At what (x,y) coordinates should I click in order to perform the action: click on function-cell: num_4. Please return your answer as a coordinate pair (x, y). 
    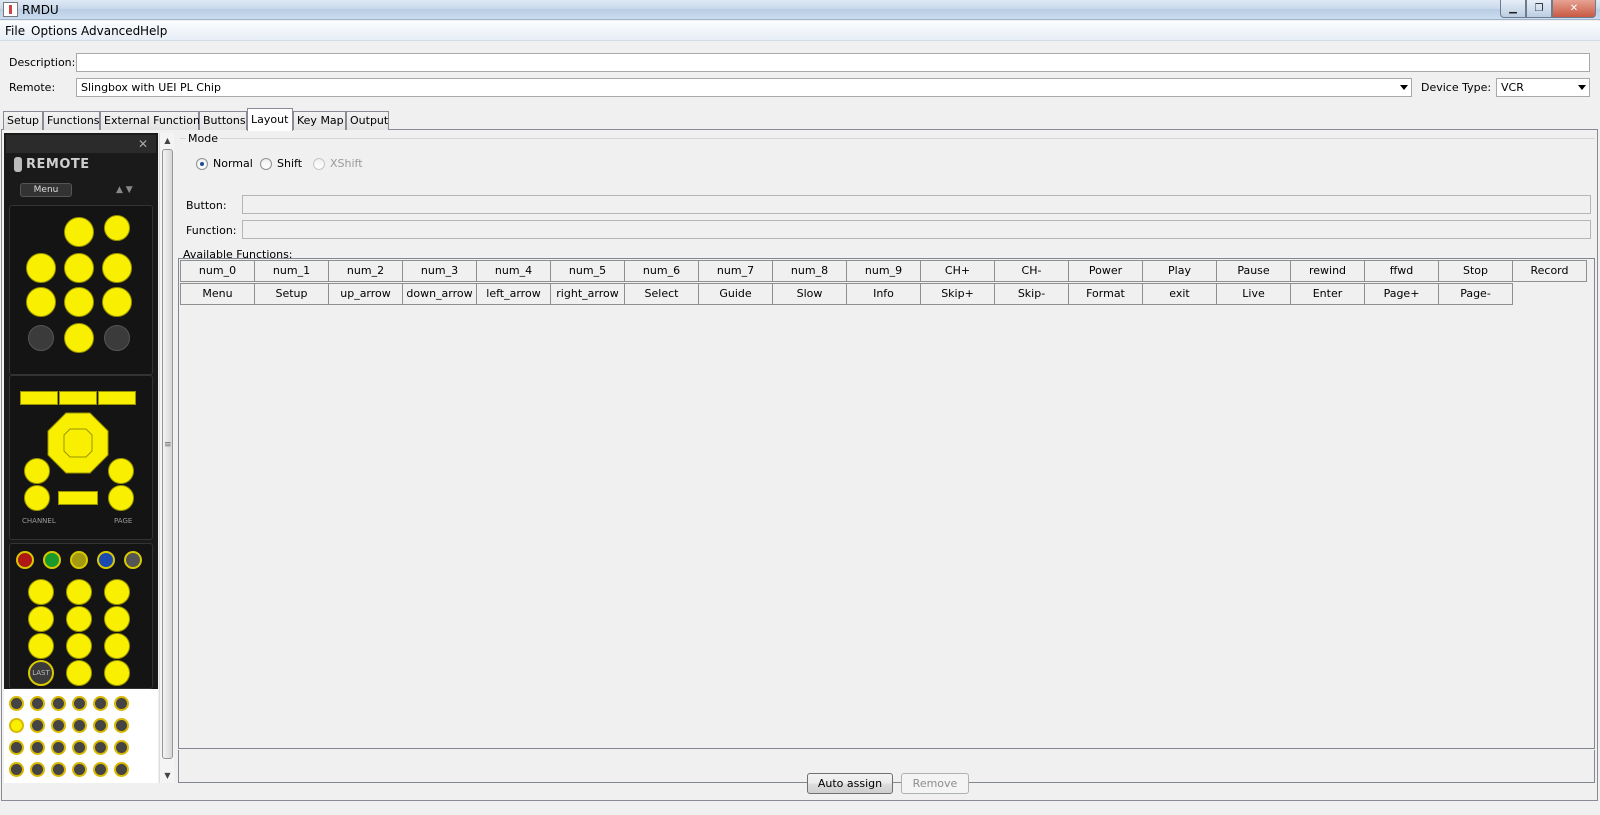
    Looking at the image, I should click on (513, 271).